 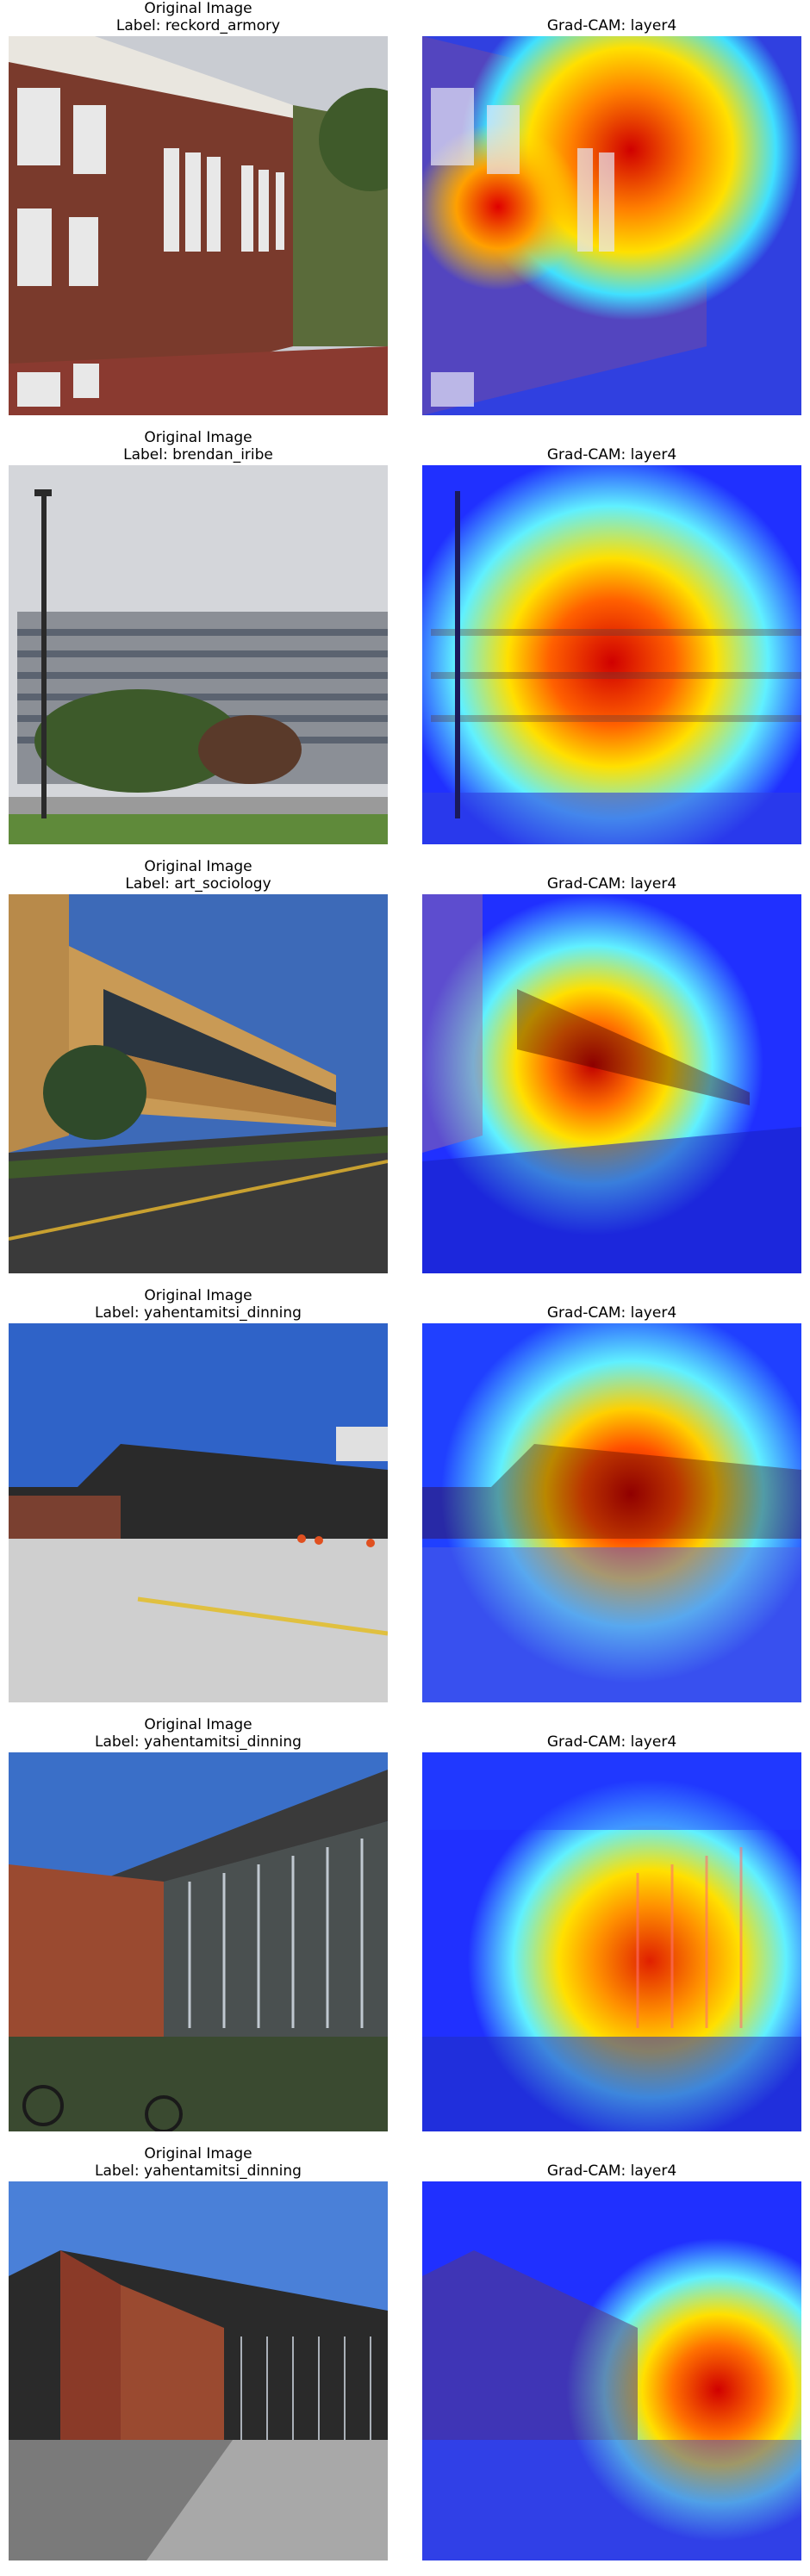 What do you see at coordinates (198, 26) in the screenshot?
I see `title-line-label: Label: reckord_armory` at bounding box center [198, 26].